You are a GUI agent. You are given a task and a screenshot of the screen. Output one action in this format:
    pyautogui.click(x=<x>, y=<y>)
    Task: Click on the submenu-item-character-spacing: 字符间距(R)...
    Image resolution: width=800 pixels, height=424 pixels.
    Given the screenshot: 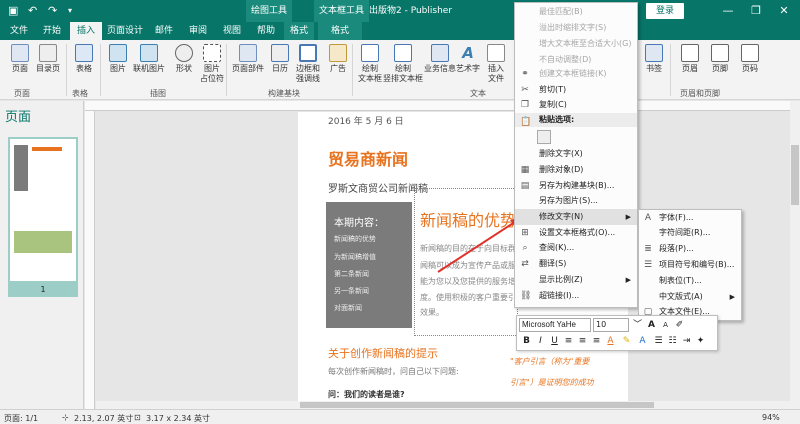 What is the action you would take?
    pyautogui.click(x=690, y=233)
    